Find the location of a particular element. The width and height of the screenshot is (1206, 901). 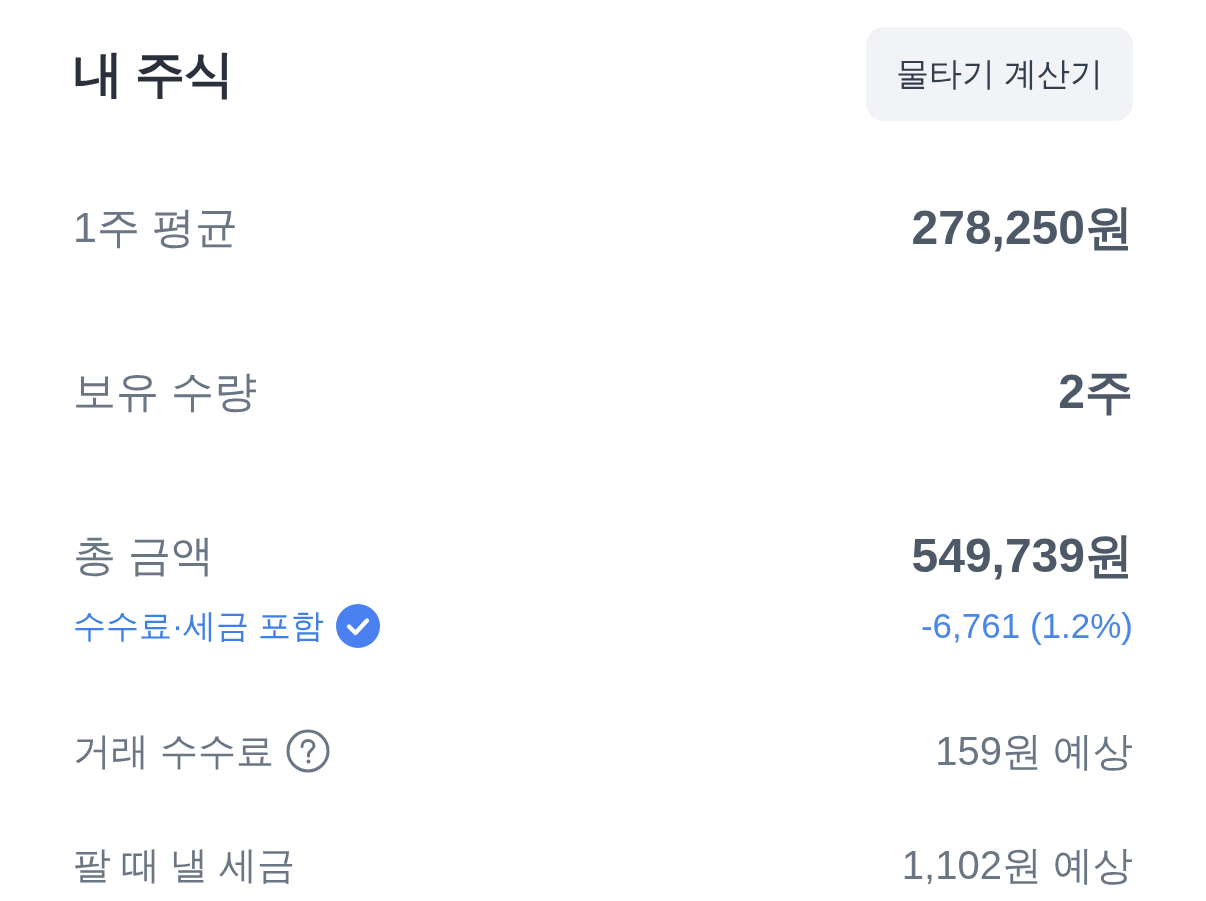

check-circle-icon is located at coordinates (358, 626).